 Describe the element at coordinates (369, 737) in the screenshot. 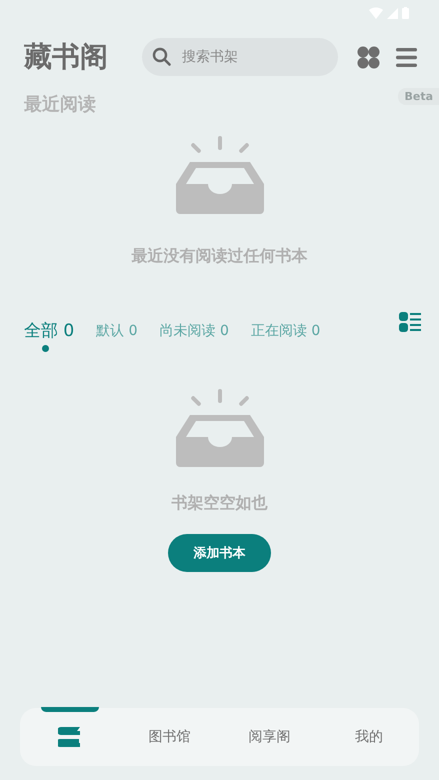

I see `nav-tab: 我的` at that location.